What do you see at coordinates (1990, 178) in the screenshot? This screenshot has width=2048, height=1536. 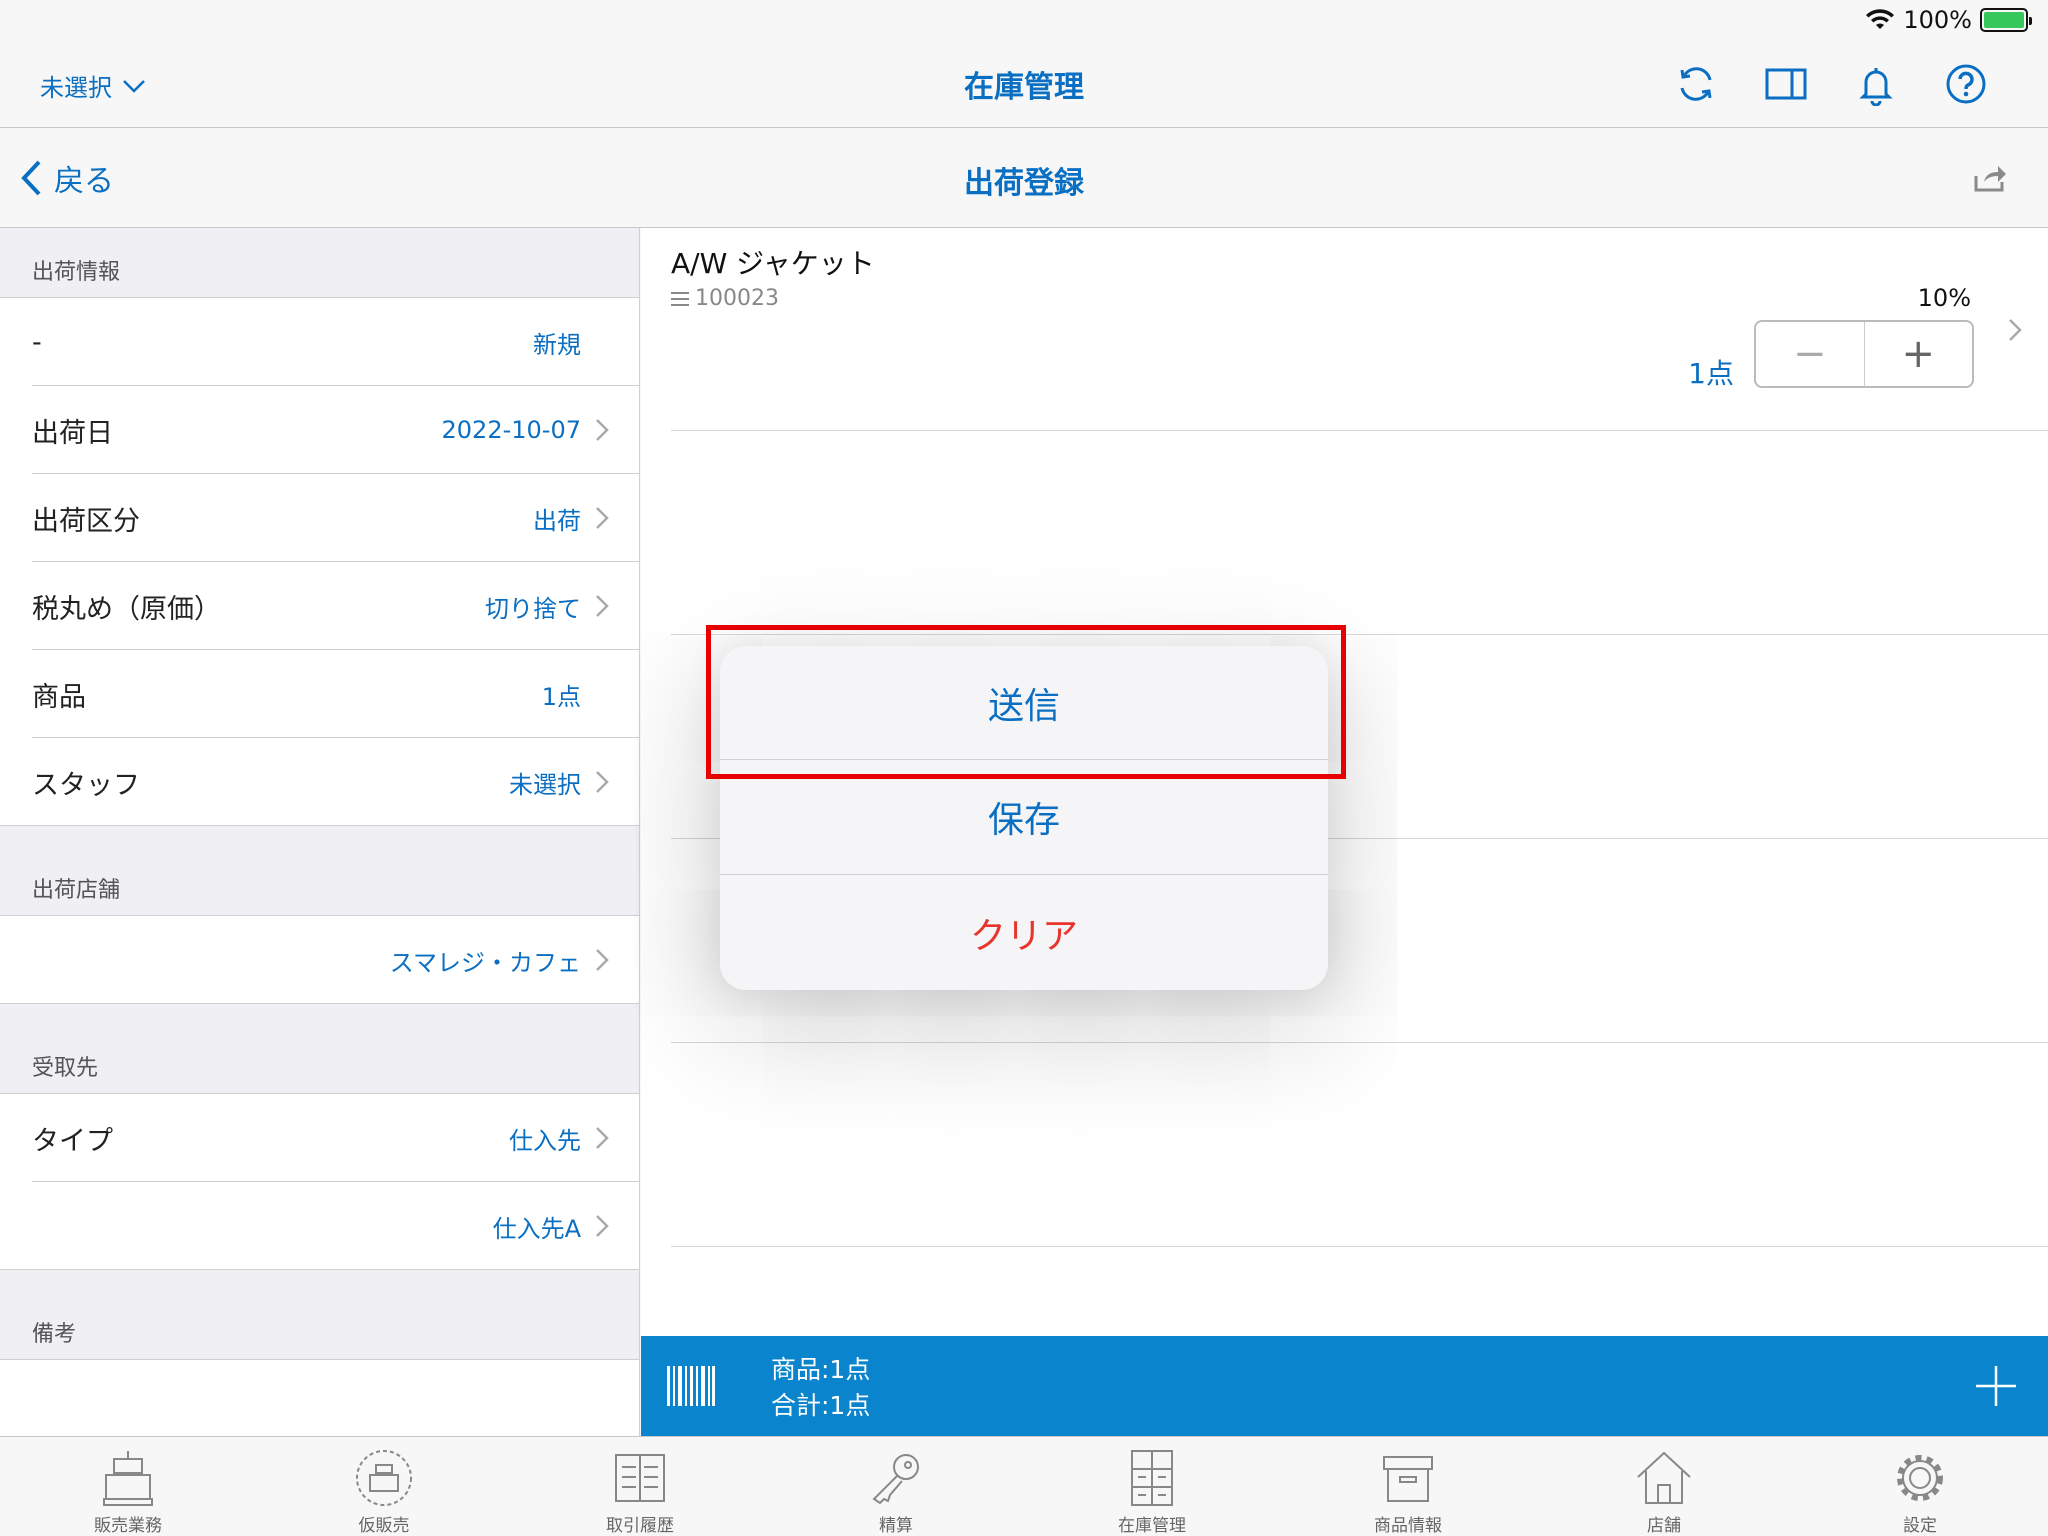 I see `share-icon` at bounding box center [1990, 178].